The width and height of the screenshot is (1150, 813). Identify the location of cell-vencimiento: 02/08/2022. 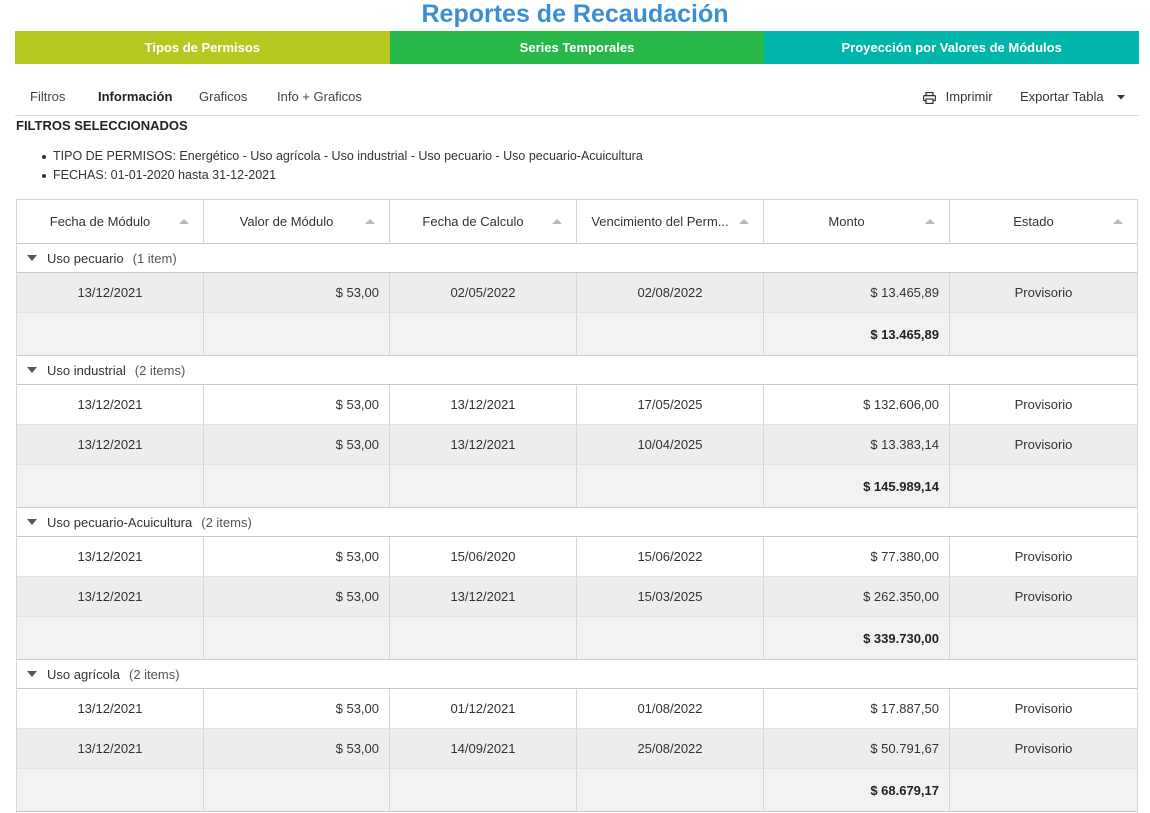
(670, 292).